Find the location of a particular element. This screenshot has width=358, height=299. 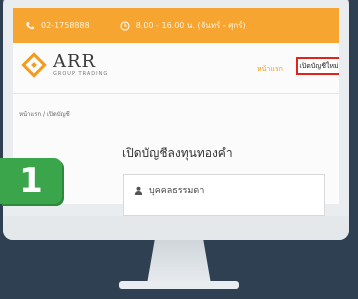

monitor-stand-neck is located at coordinates (179, 262).